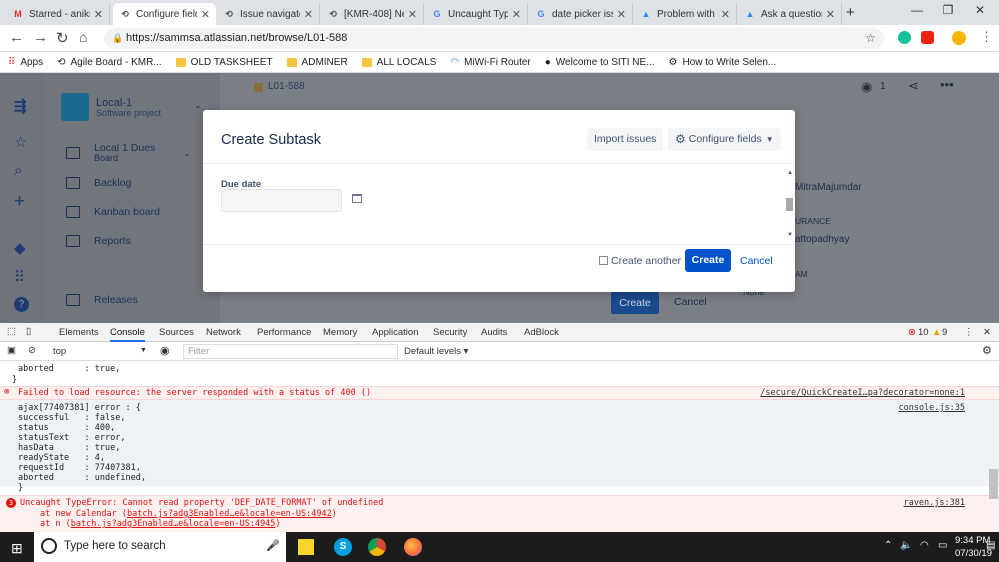 The height and width of the screenshot is (562, 999). What do you see at coordinates (223, 332) in the screenshot?
I see `devtools-tab: Network` at bounding box center [223, 332].